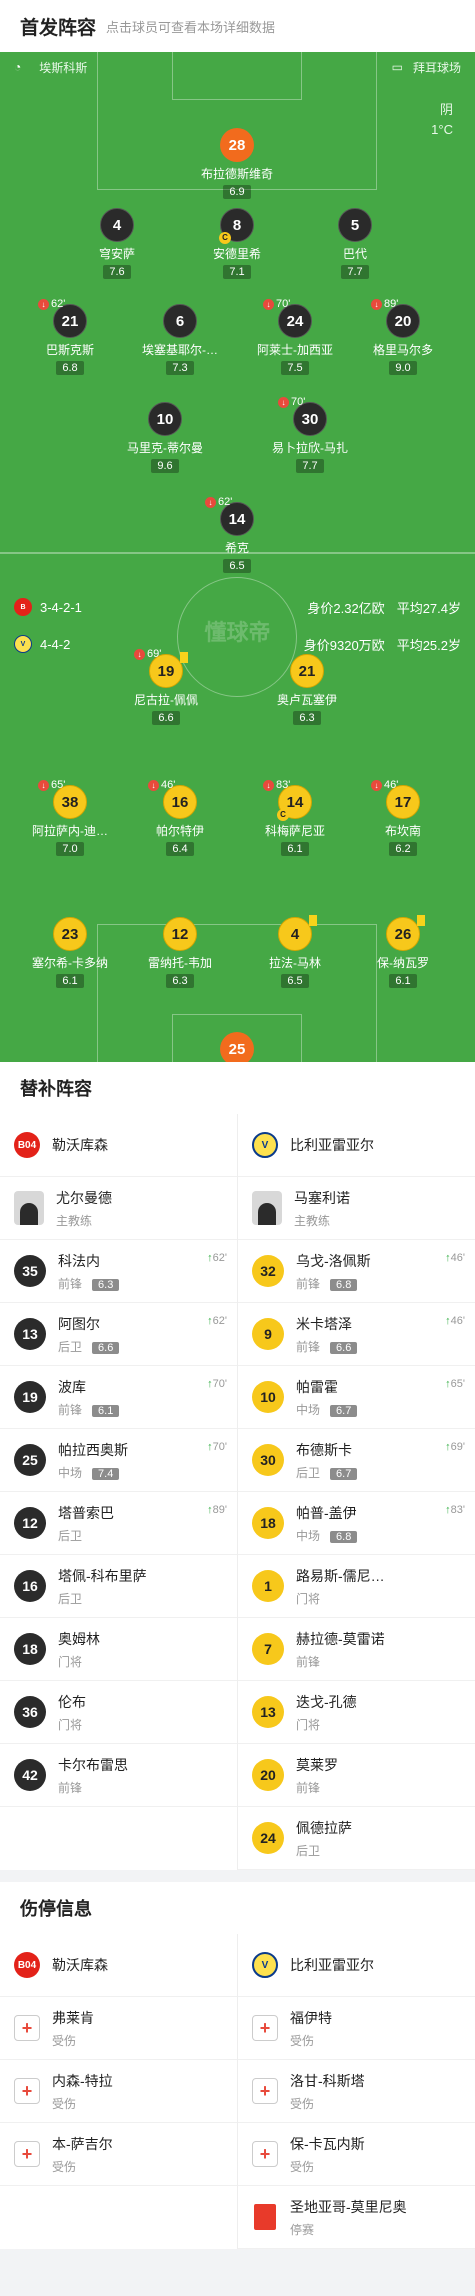 Image resolution: width=475 pixels, height=2296 pixels. Describe the element at coordinates (179, 831) in the screenshot. I see `player-name: 帕尔特伊` at that location.